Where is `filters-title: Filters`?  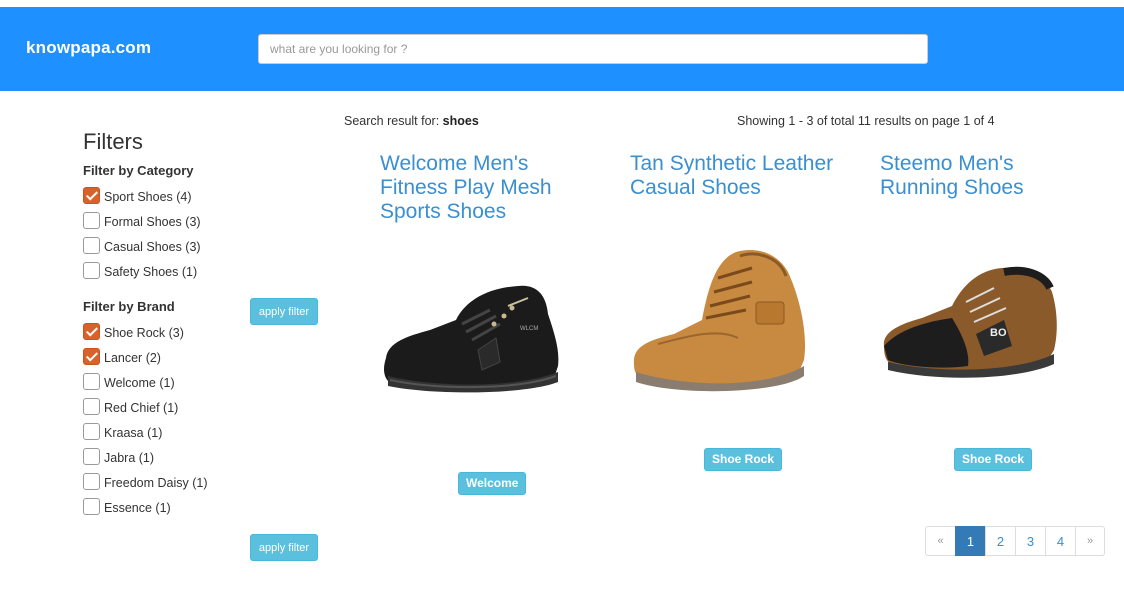 filters-title: Filters is located at coordinates (113, 141).